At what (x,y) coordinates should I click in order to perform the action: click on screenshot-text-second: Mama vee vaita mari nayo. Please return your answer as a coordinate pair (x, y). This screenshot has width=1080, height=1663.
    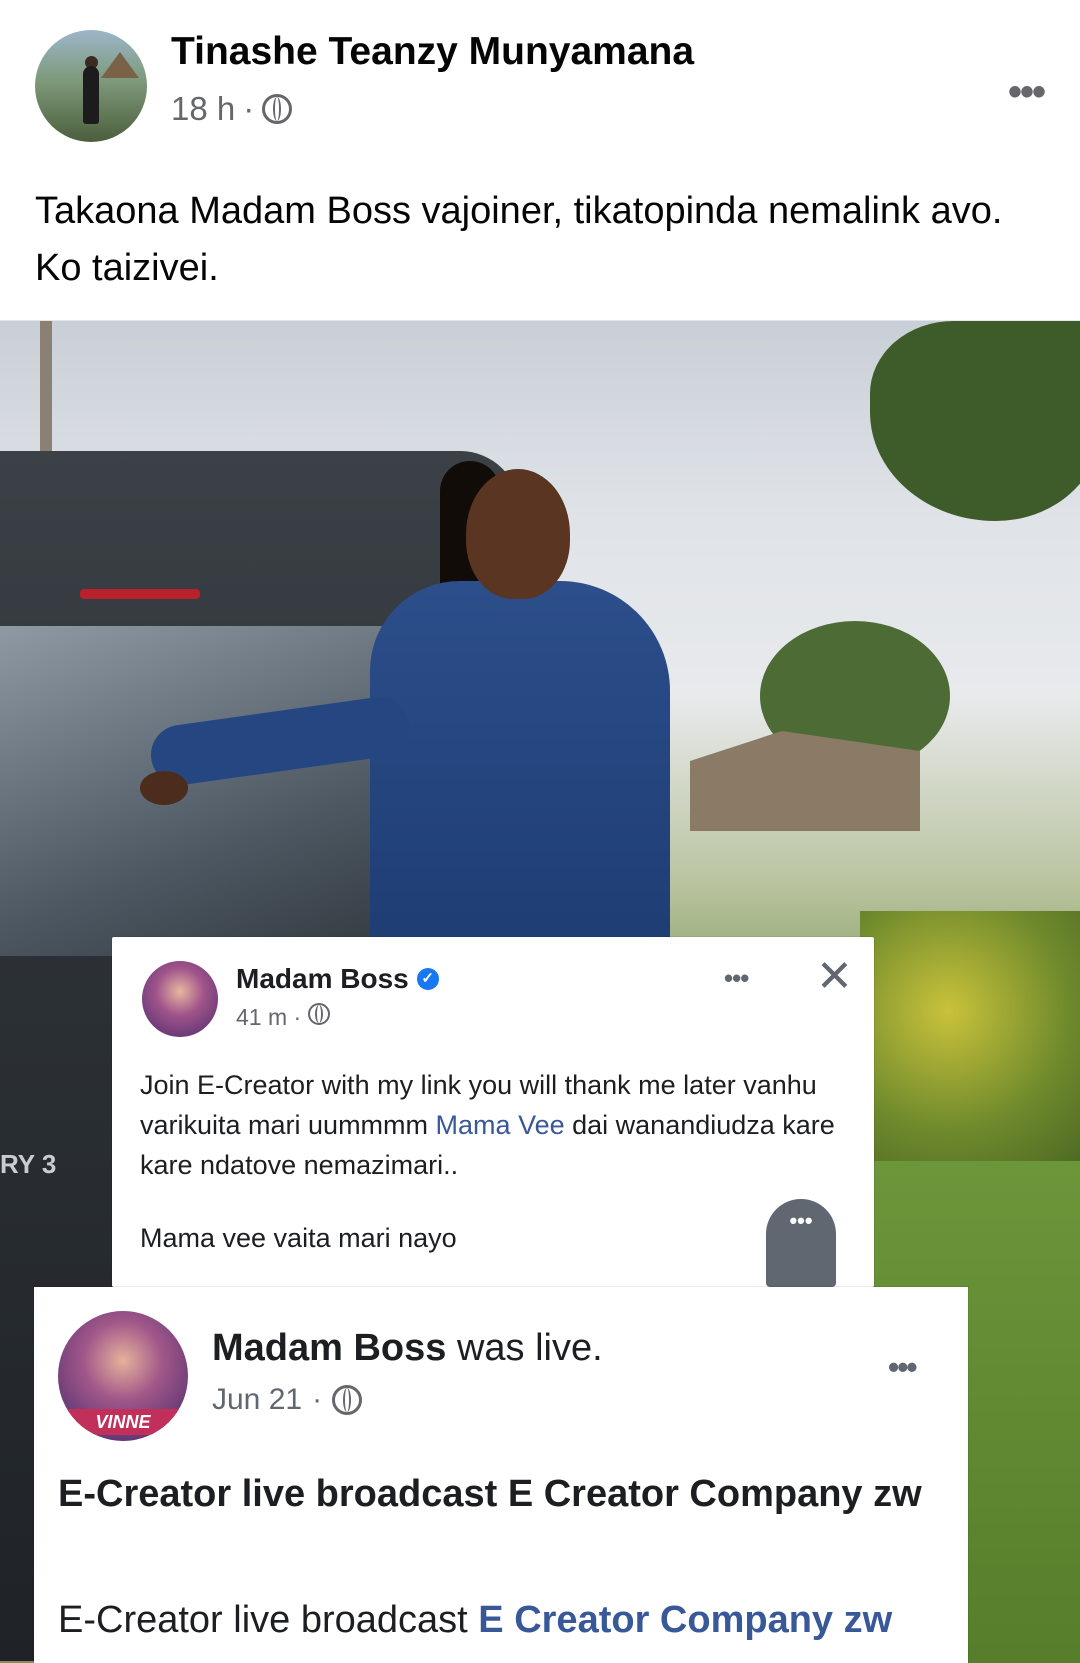
    Looking at the image, I should click on (298, 1238).